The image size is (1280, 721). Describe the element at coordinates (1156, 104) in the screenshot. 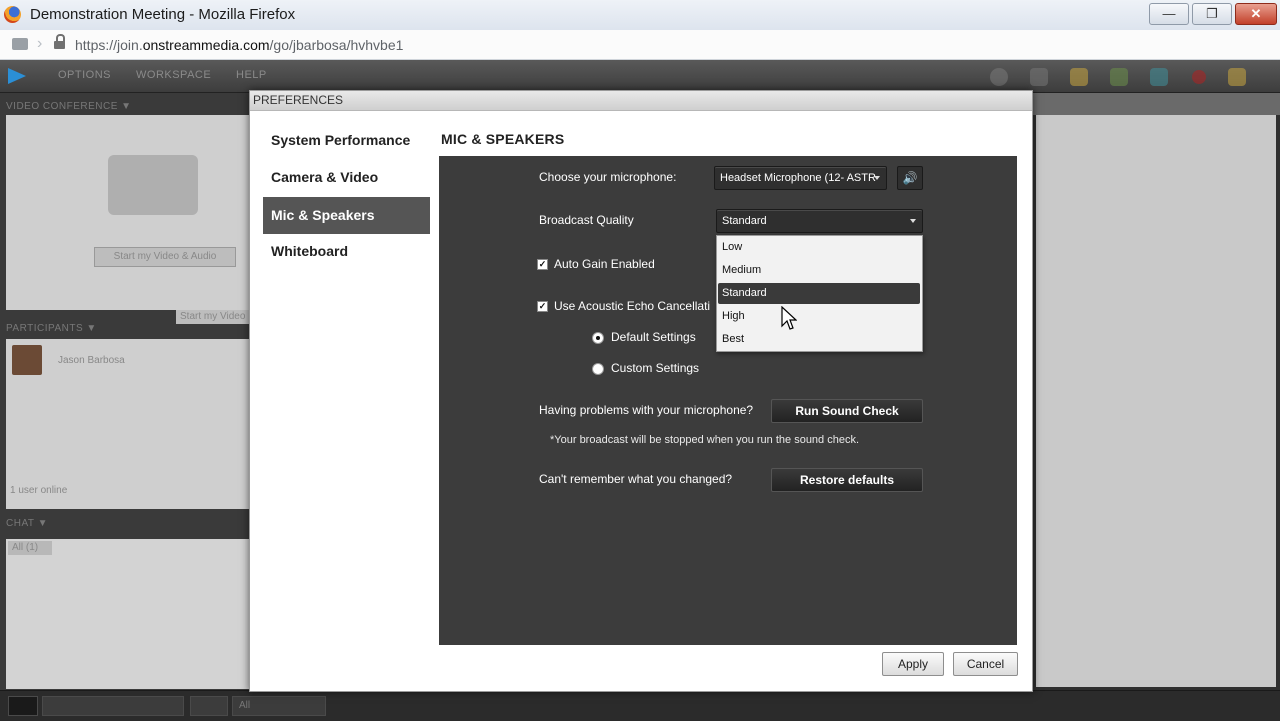

I see `right-panel-header` at that location.